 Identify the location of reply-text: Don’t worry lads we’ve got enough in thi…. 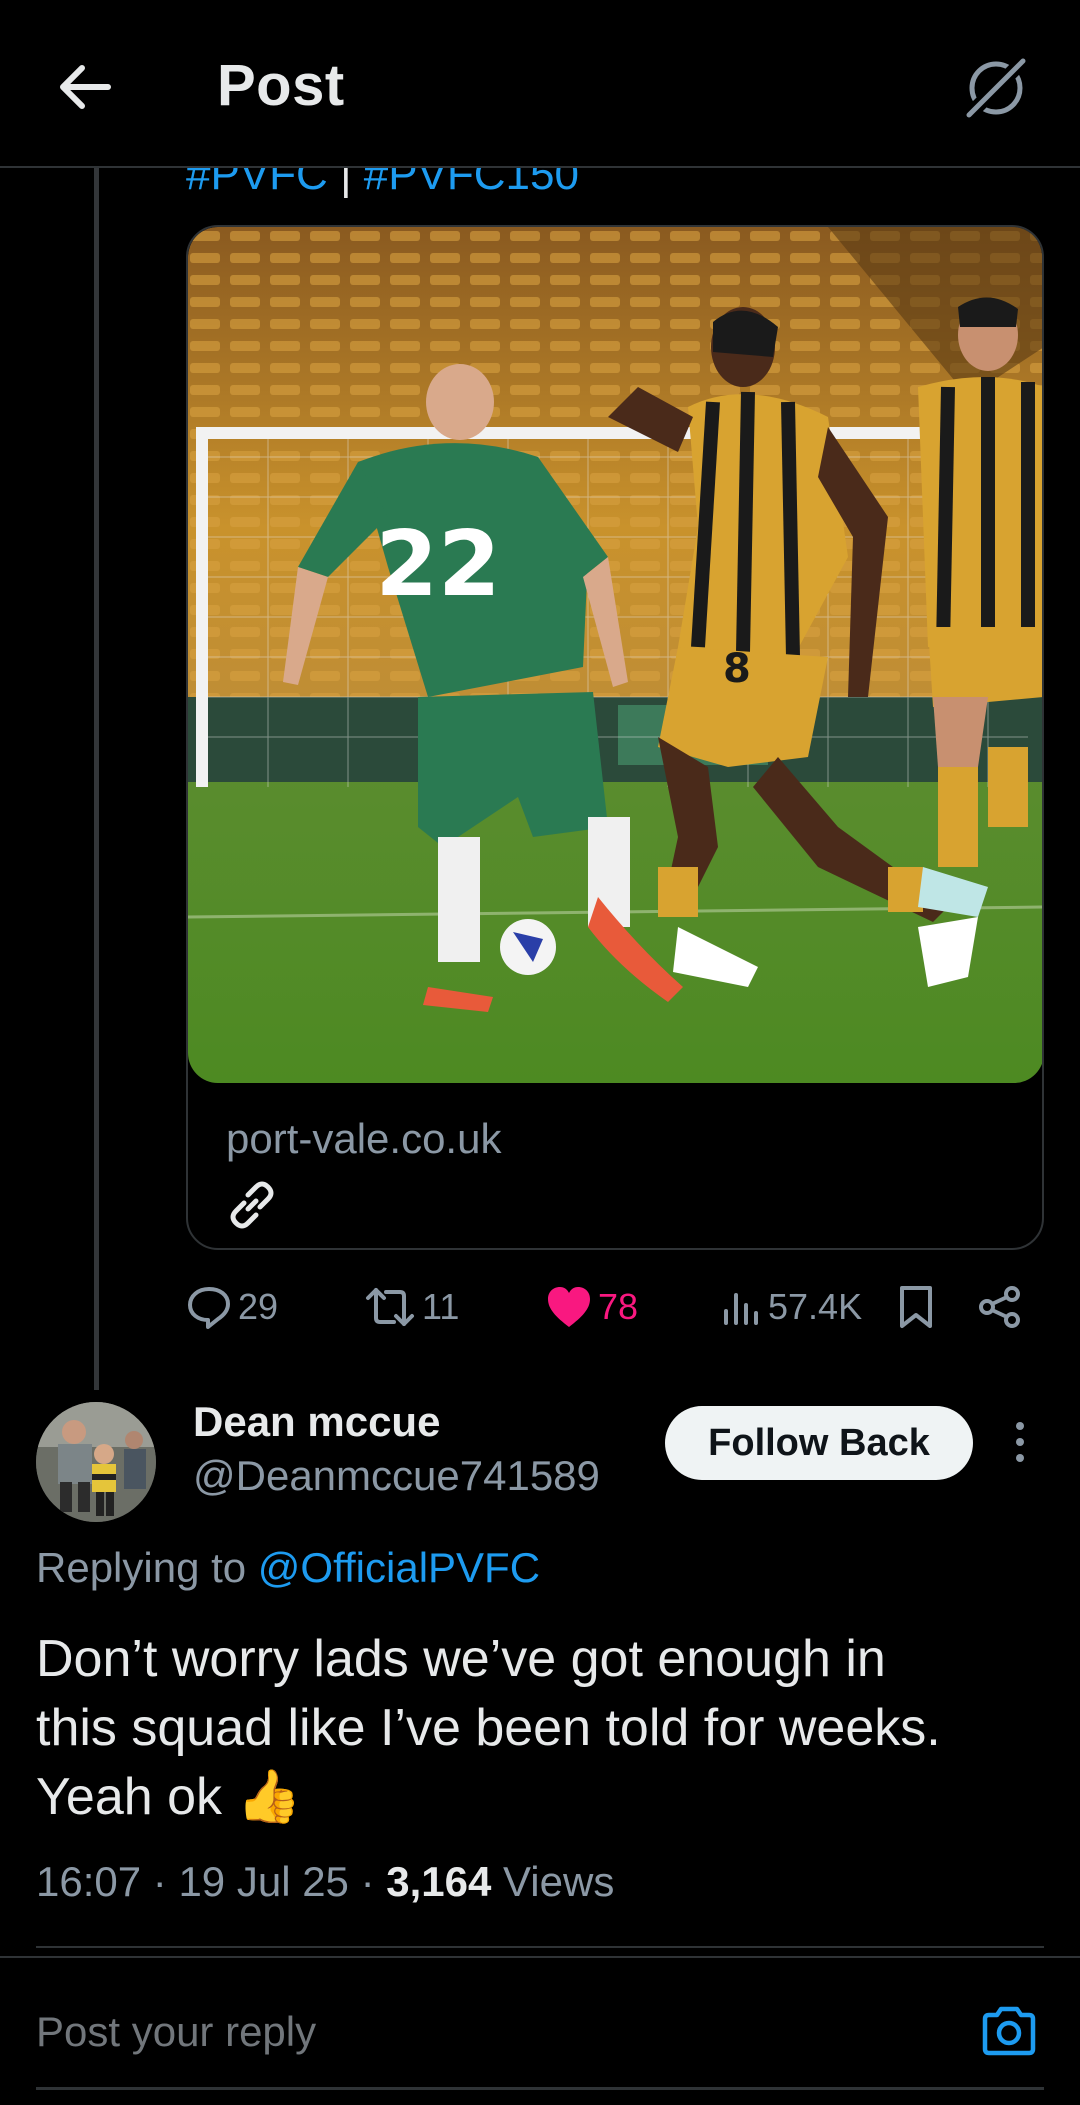
(541, 1728).